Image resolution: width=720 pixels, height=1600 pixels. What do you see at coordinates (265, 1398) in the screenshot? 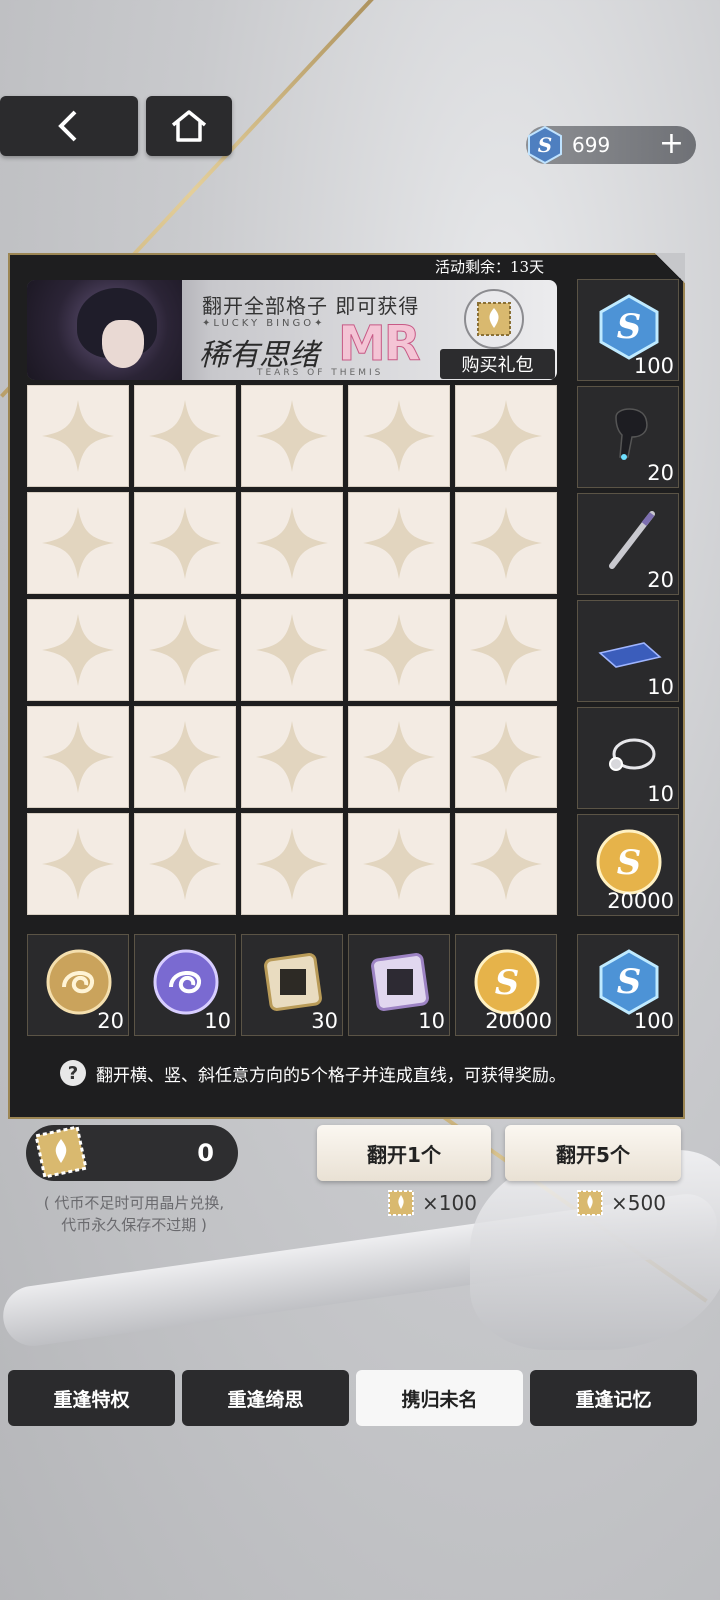
I see `tab-reunion-fantasy: 重逢绮思` at bounding box center [265, 1398].